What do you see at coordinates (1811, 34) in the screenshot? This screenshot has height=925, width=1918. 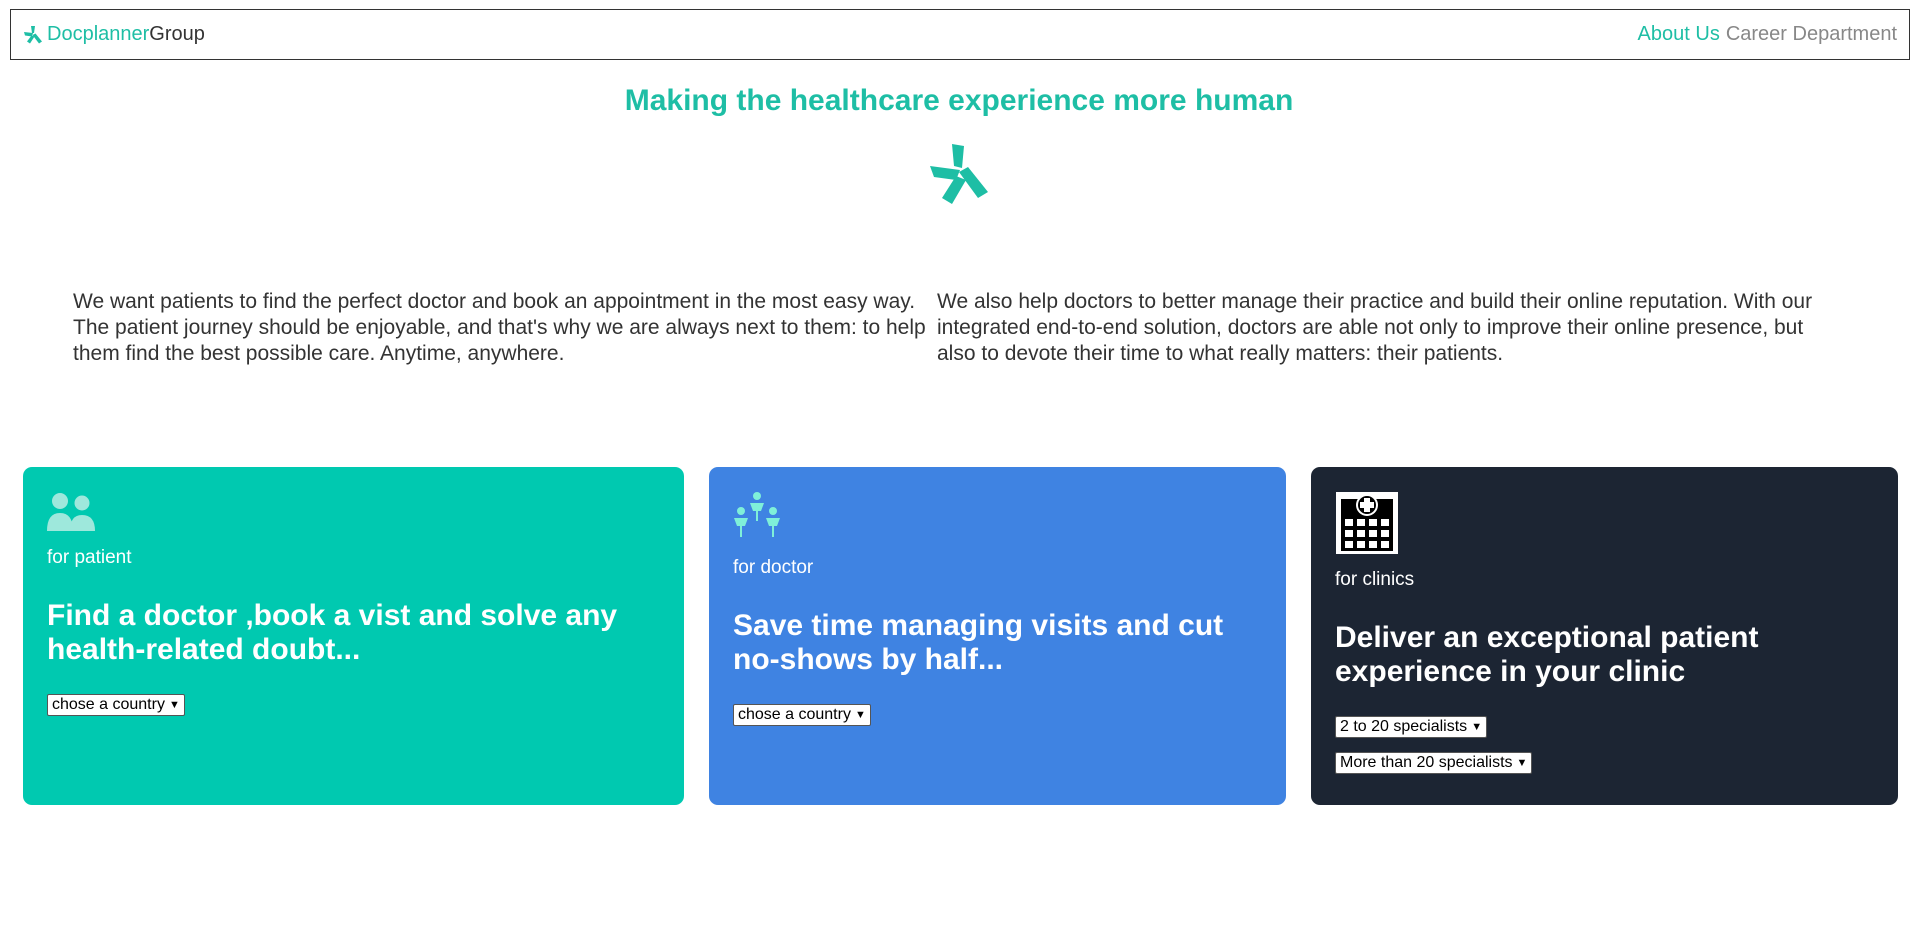 I see `nav-career-link: Career Department` at bounding box center [1811, 34].